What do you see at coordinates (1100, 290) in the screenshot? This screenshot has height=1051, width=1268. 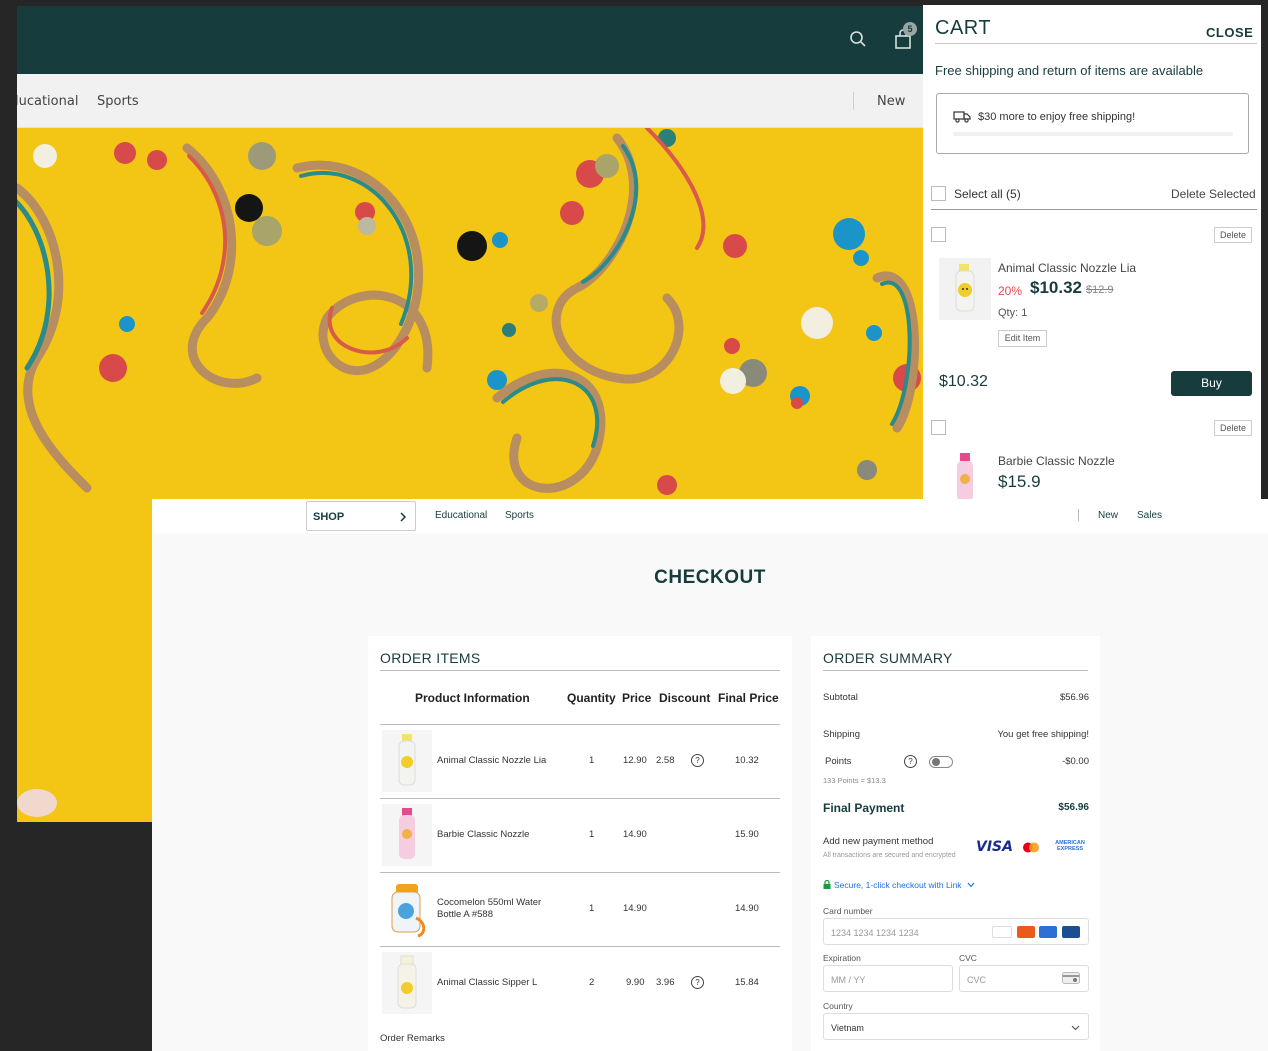 I see `original-price: $12.9` at bounding box center [1100, 290].